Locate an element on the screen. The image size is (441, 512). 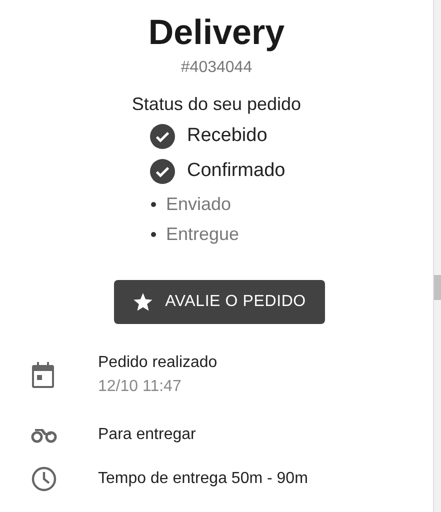
status-heading: Status do seu pedido is located at coordinates (217, 104).